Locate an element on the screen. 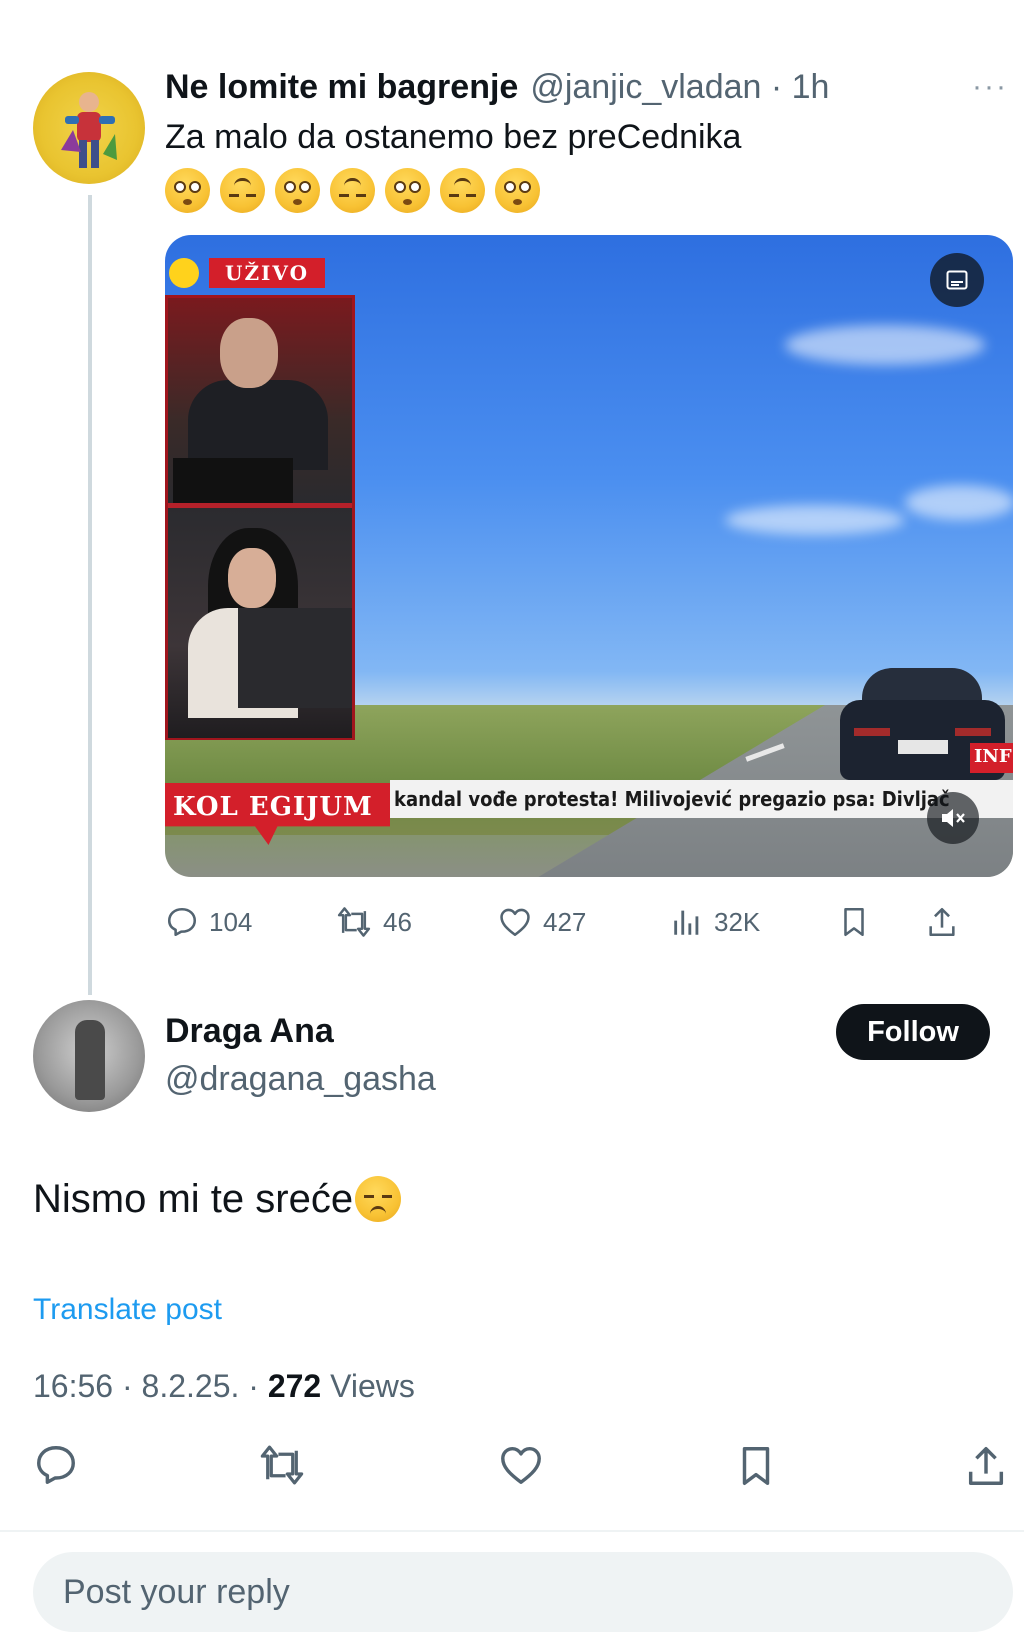 The height and width of the screenshot is (1652, 1024). post-action-bar: 104 46 427 32K is located at coordinates (590, 922).